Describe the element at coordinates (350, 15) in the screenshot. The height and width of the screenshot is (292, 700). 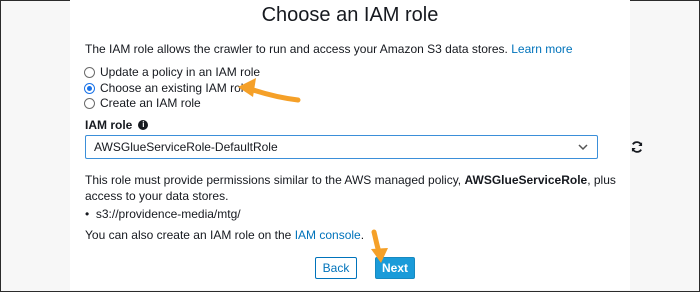
I see `page-title: Choose an IAM role` at that location.